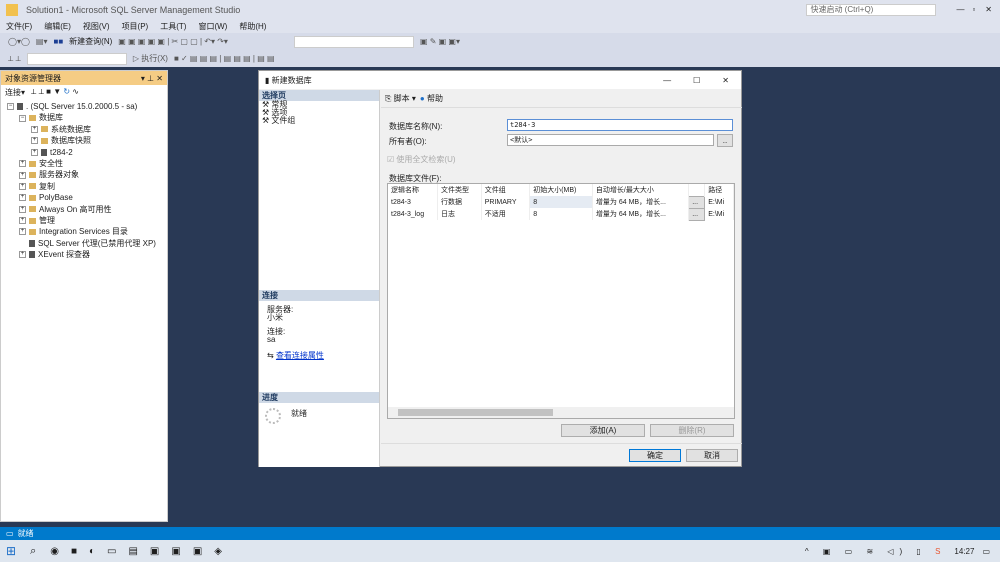  I want to click on tree-node: + 管理, so click(84, 220).